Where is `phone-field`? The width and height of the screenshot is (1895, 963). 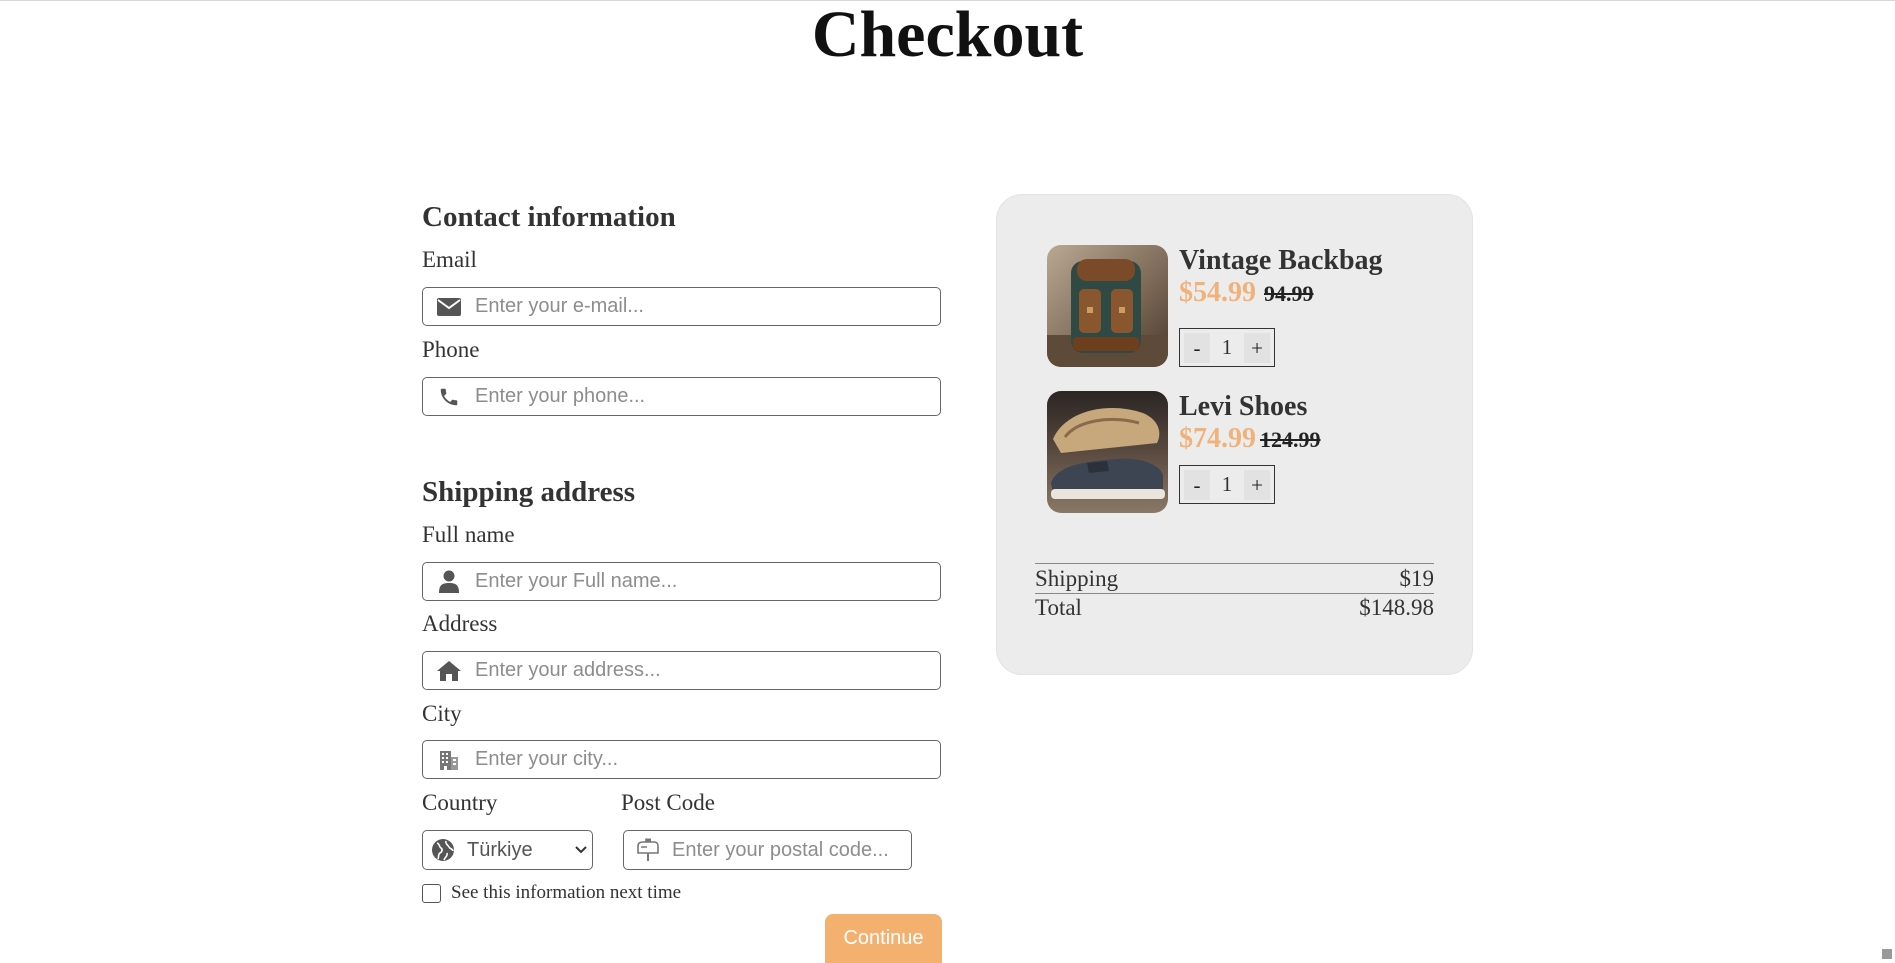 phone-field is located at coordinates (681, 396).